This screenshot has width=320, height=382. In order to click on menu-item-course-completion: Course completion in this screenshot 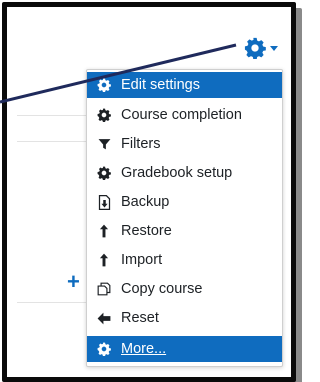, I will do `click(184, 115)`.